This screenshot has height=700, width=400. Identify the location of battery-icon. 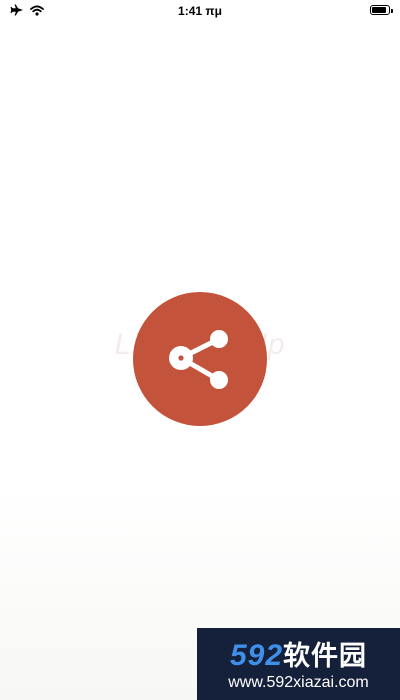
(381, 10).